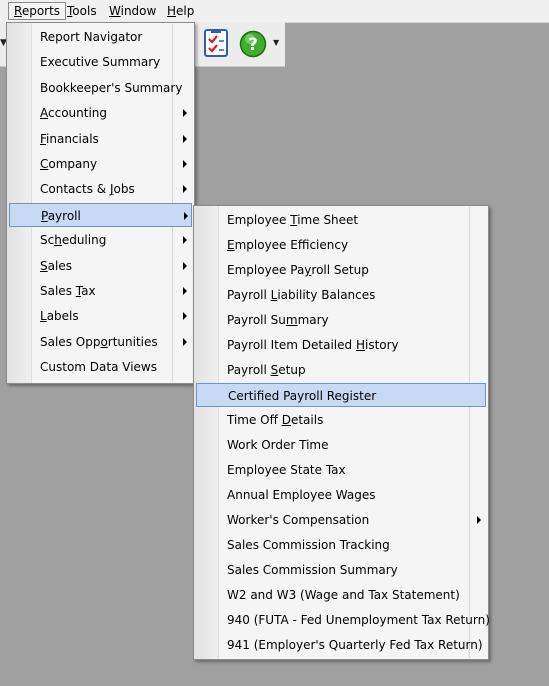 The image size is (549, 686). I want to click on payroll-item-sales-commission-tracking: Sales Commission Tracking, so click(341, 545).